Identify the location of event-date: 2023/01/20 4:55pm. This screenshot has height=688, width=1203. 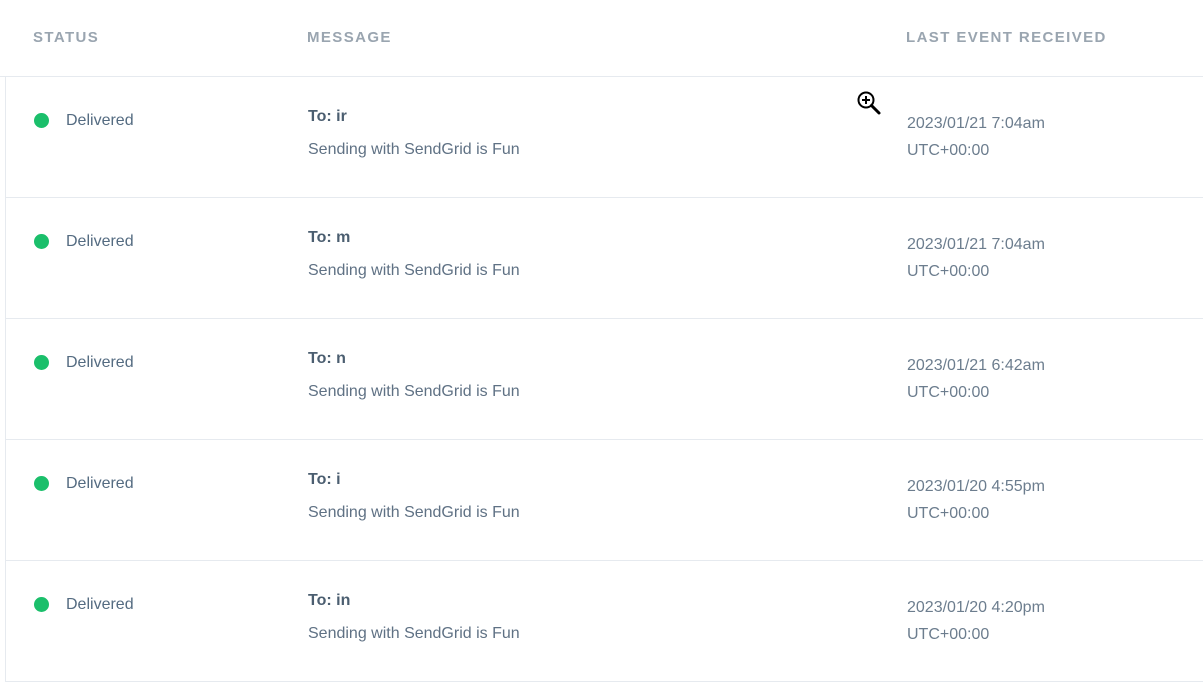
(976, 486).